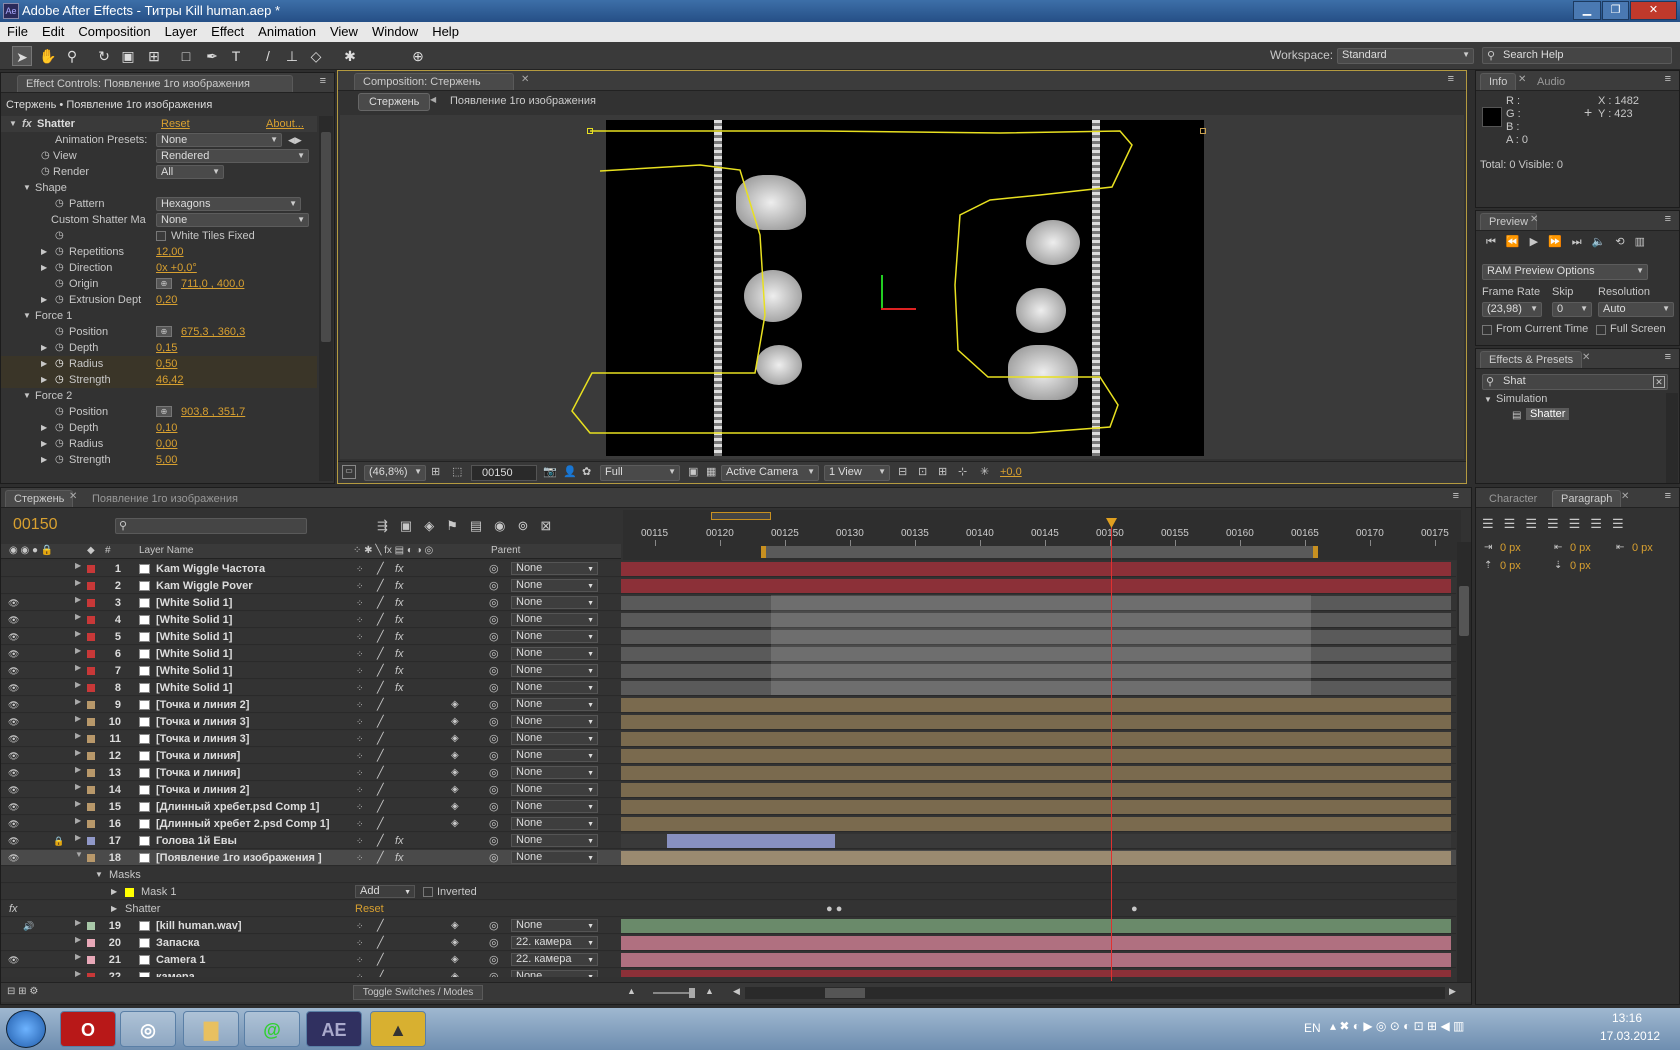 The width and height of the screenshot is (1680, 1050). What do you see at coordinates (1615, 10) in the screenshot?
I see `maximize-button: ❐` at bounding box center [1615, 10].